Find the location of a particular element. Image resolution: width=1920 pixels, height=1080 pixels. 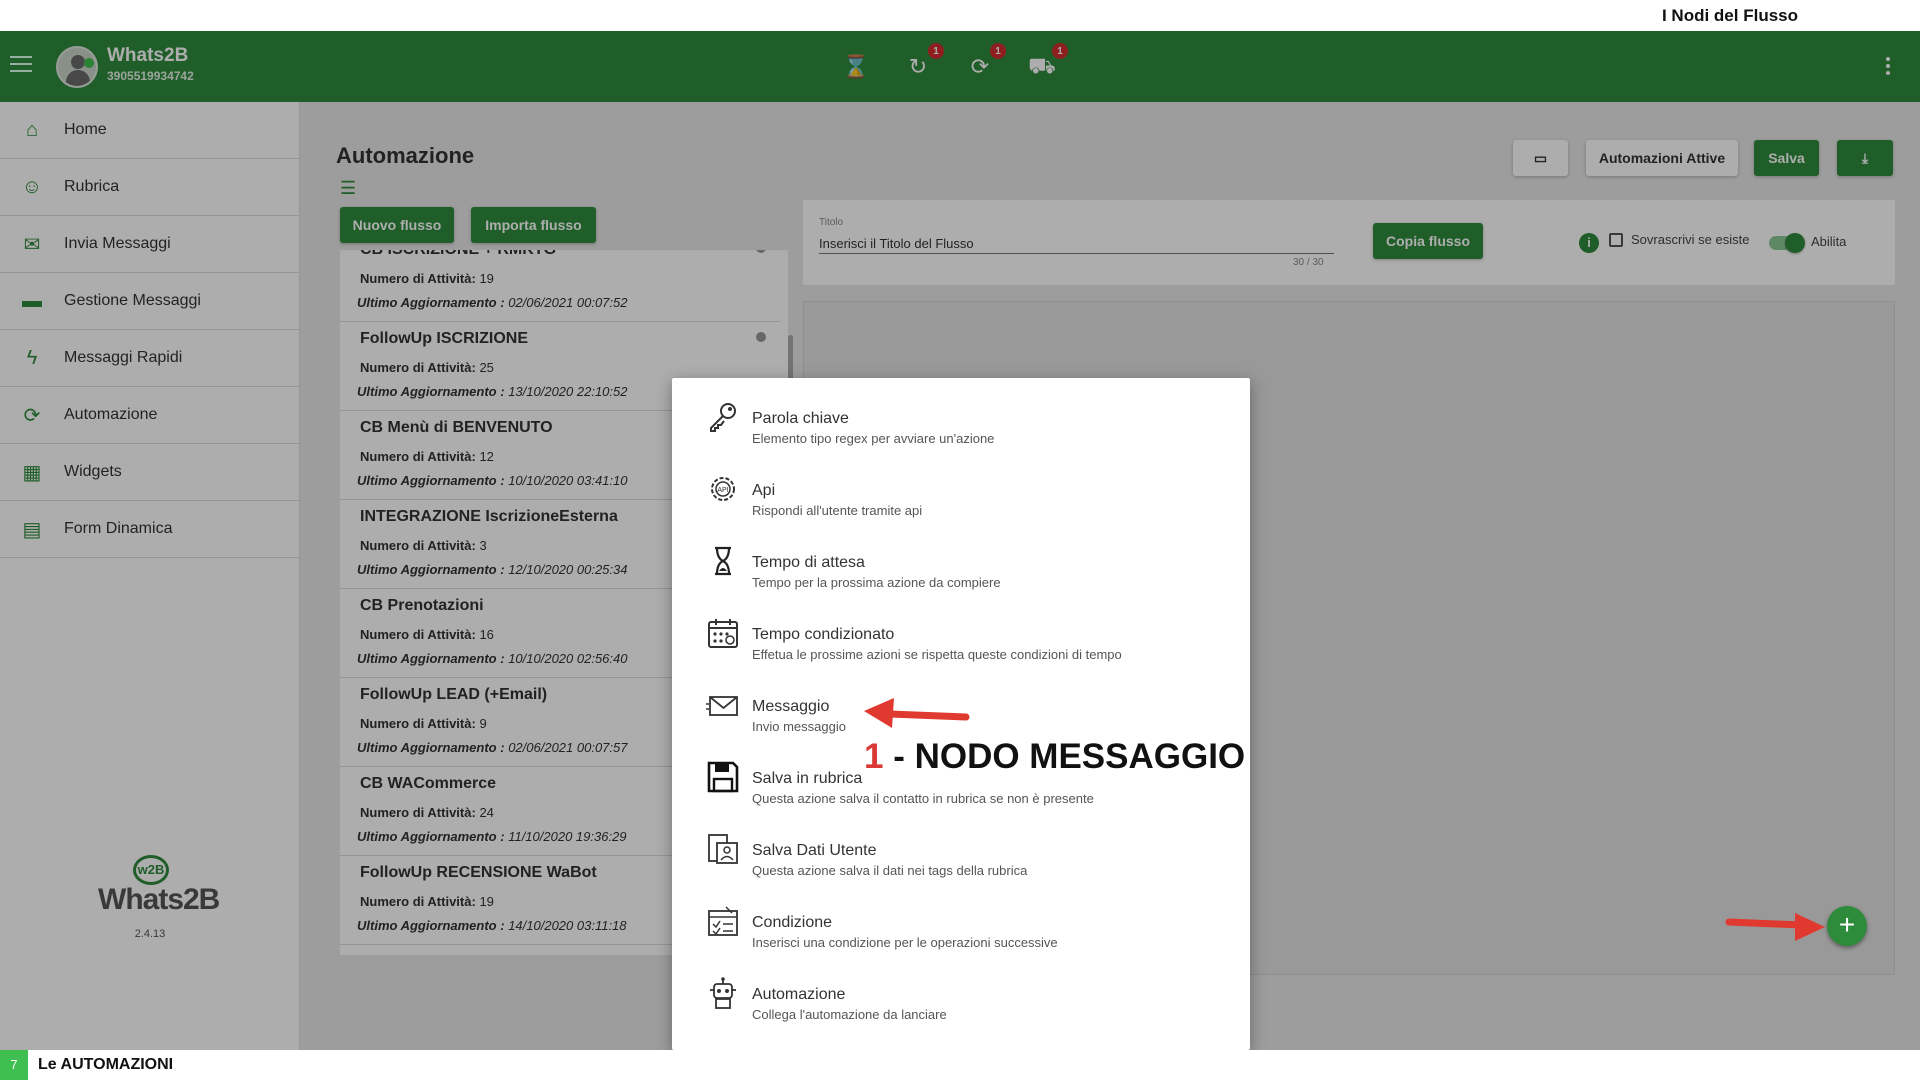

annotation-arrow-message is located at coordinates (917, 713).